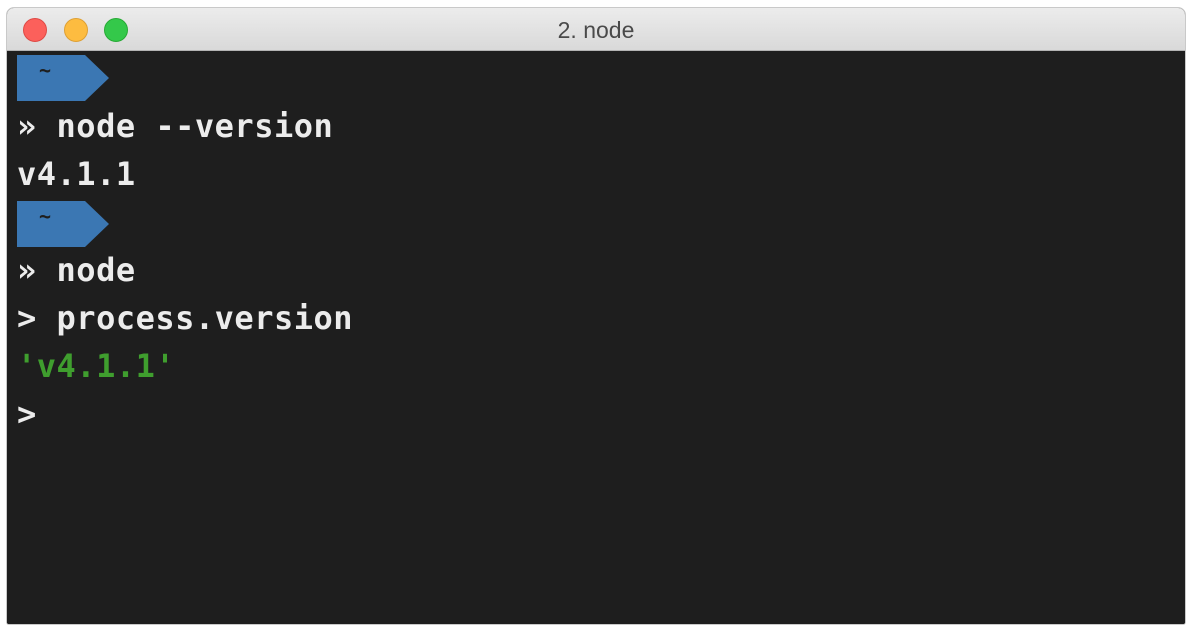  I want to click on prompt-segment-1: ~, so click(63, 78).